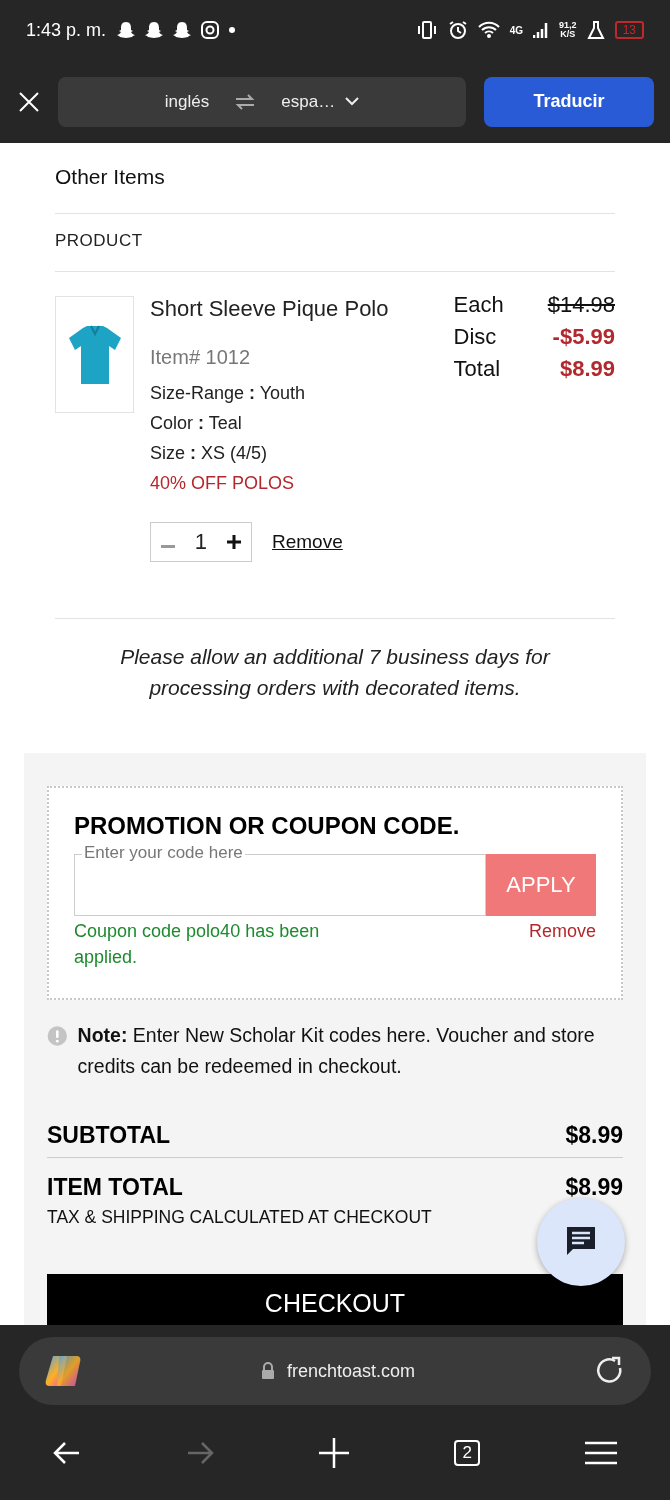 The width and height of the screenshot is (670, 1500). What do you see at coordinates (196, 423) in the screenshot?
I see `product-attribute: Color : Teal` at bounding box center [196, 423].